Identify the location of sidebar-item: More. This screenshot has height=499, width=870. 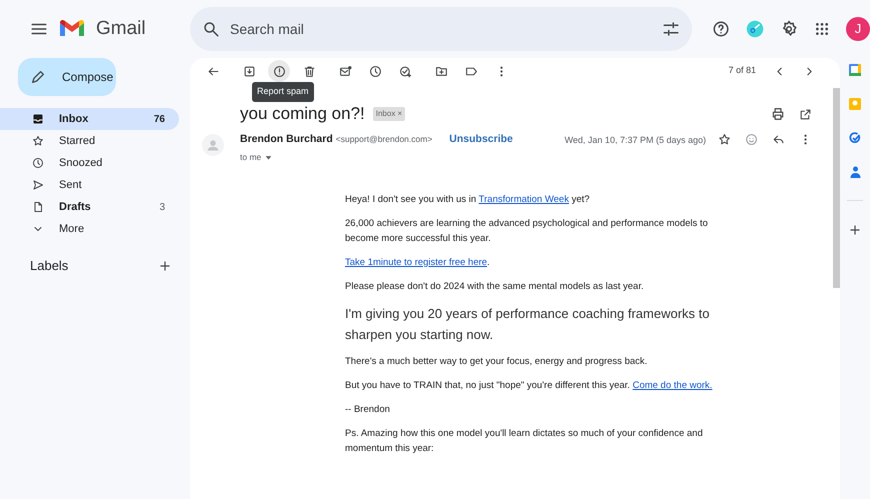
(89, 229).